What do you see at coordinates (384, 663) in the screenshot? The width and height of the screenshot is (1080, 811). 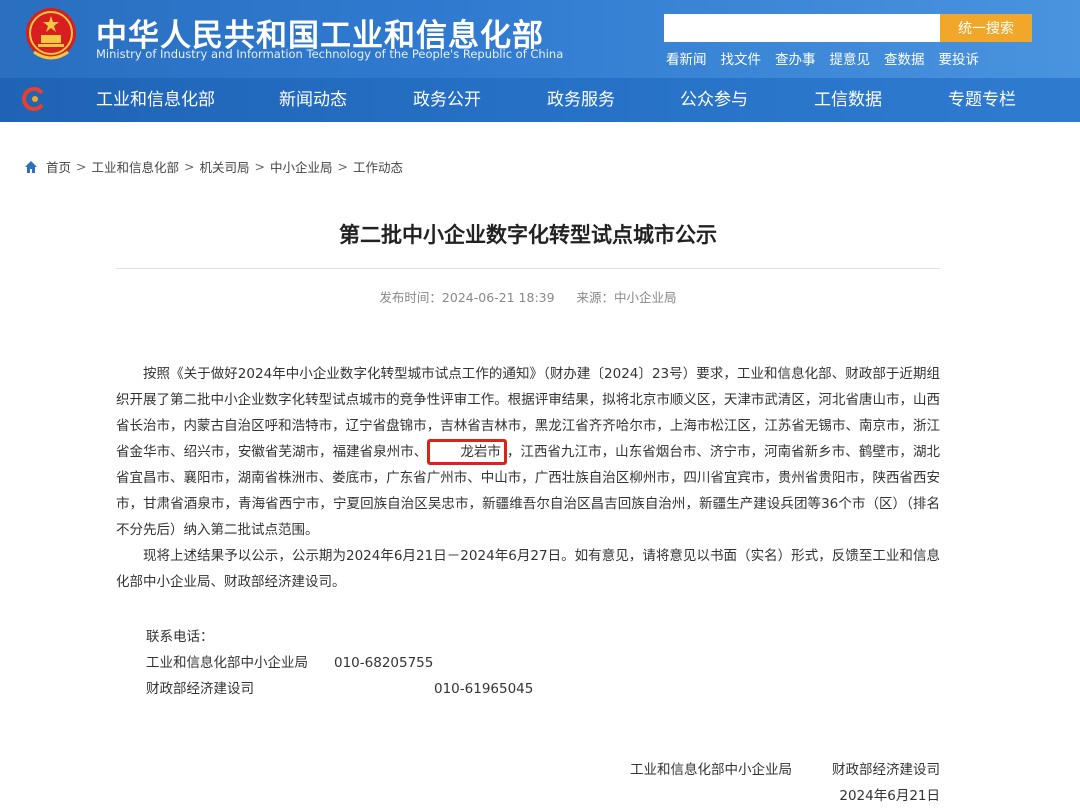 I see `contact-phone: 010-68205755` at bounding box center [384, 663].